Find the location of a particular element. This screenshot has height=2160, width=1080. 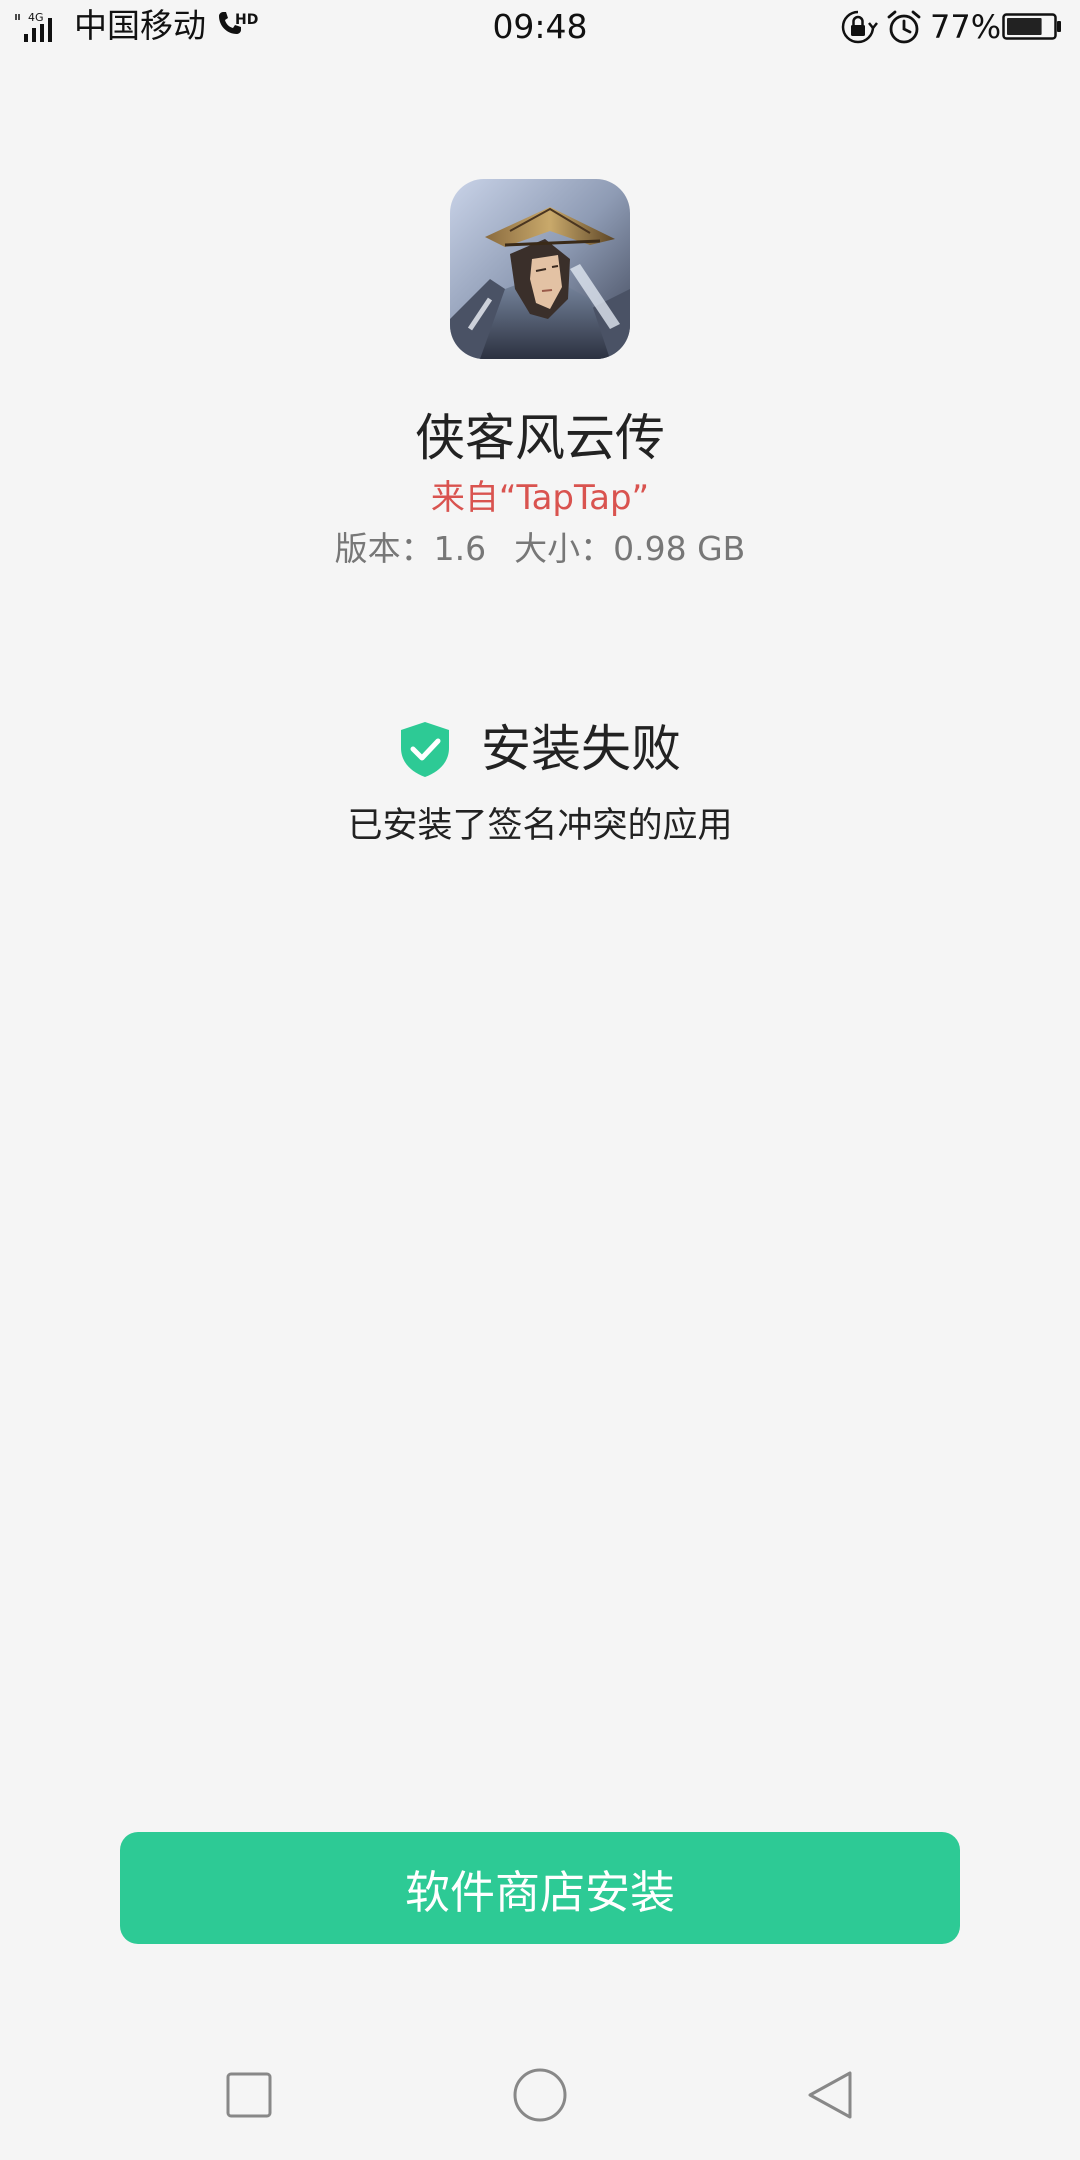

app-meta: 版本：1.6 大小：0.98 GB is located at coordinates (540, 549).